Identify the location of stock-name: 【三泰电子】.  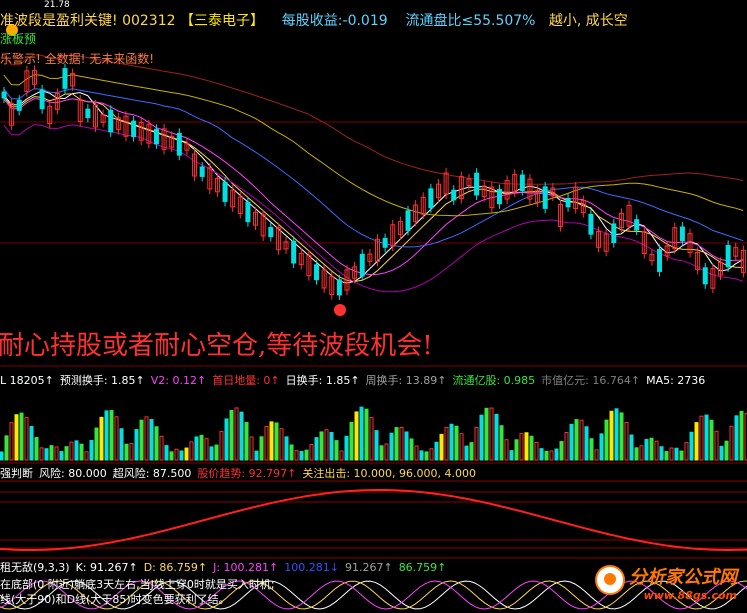
(221, 21).